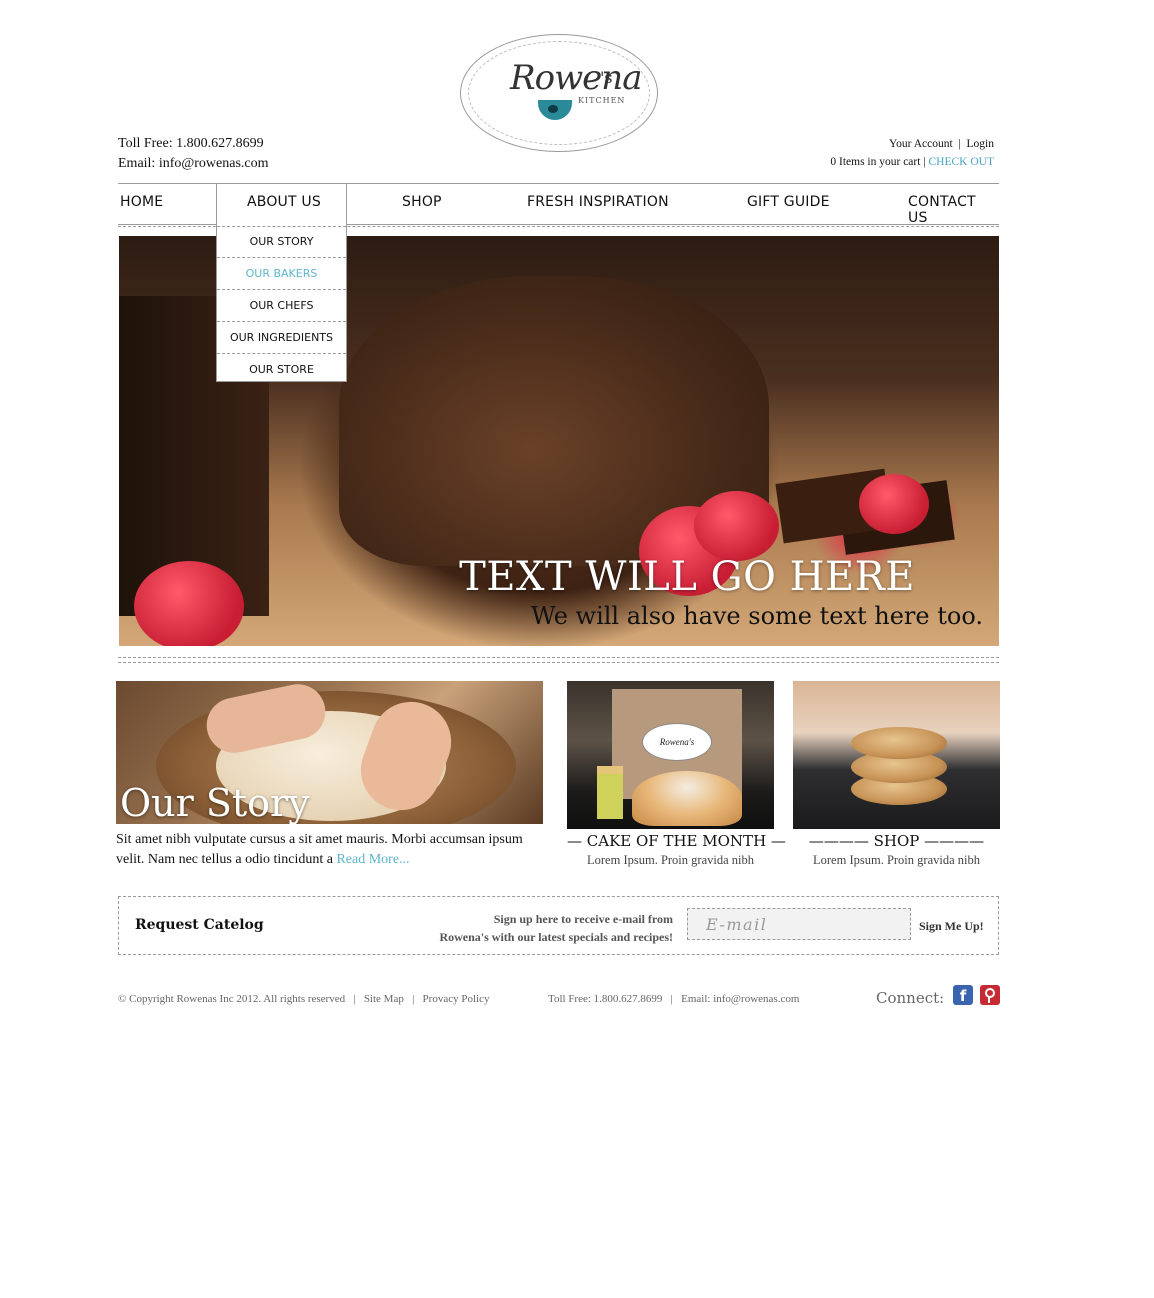 Image resolution: width=1154 pixels, height=1298 pixels. I want to click on hero-subtitle: We will also have some text here too., so click(756, 616).